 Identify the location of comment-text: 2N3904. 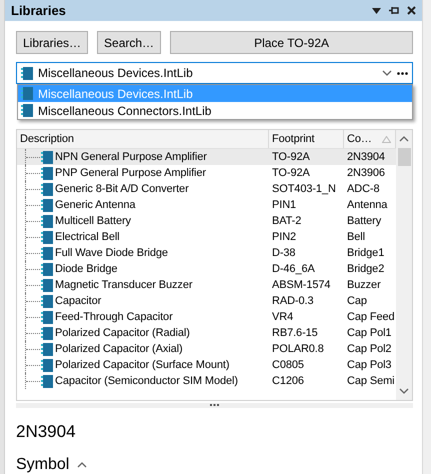
(366, 157).